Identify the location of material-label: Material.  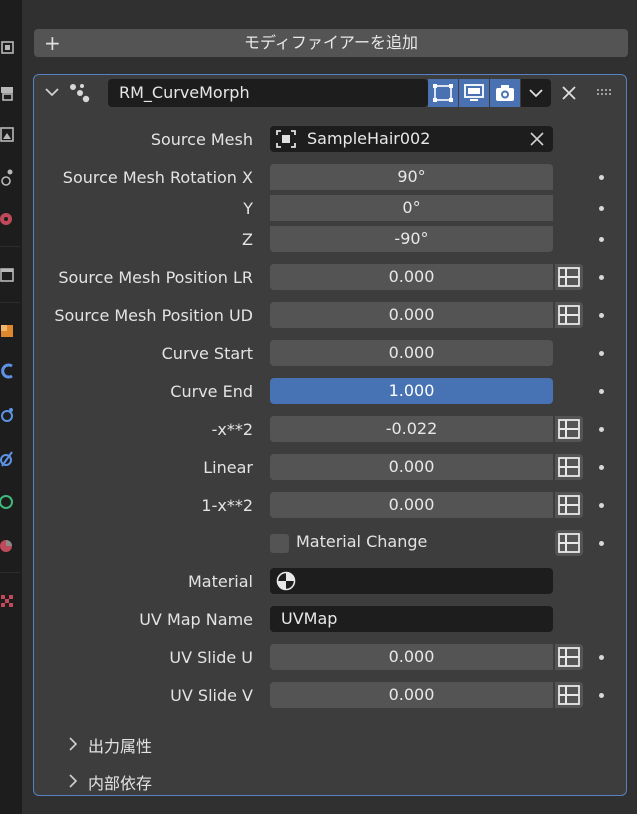
(220, 581).